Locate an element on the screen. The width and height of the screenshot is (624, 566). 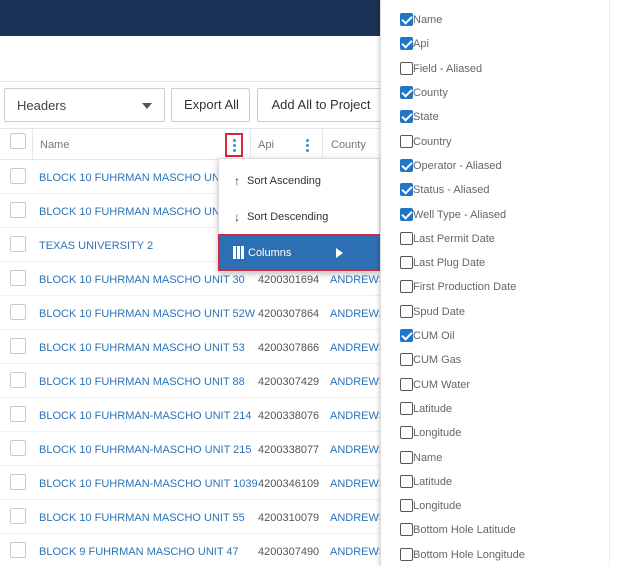
column-option: Last Plug Date is located at coordinates (495, 263).